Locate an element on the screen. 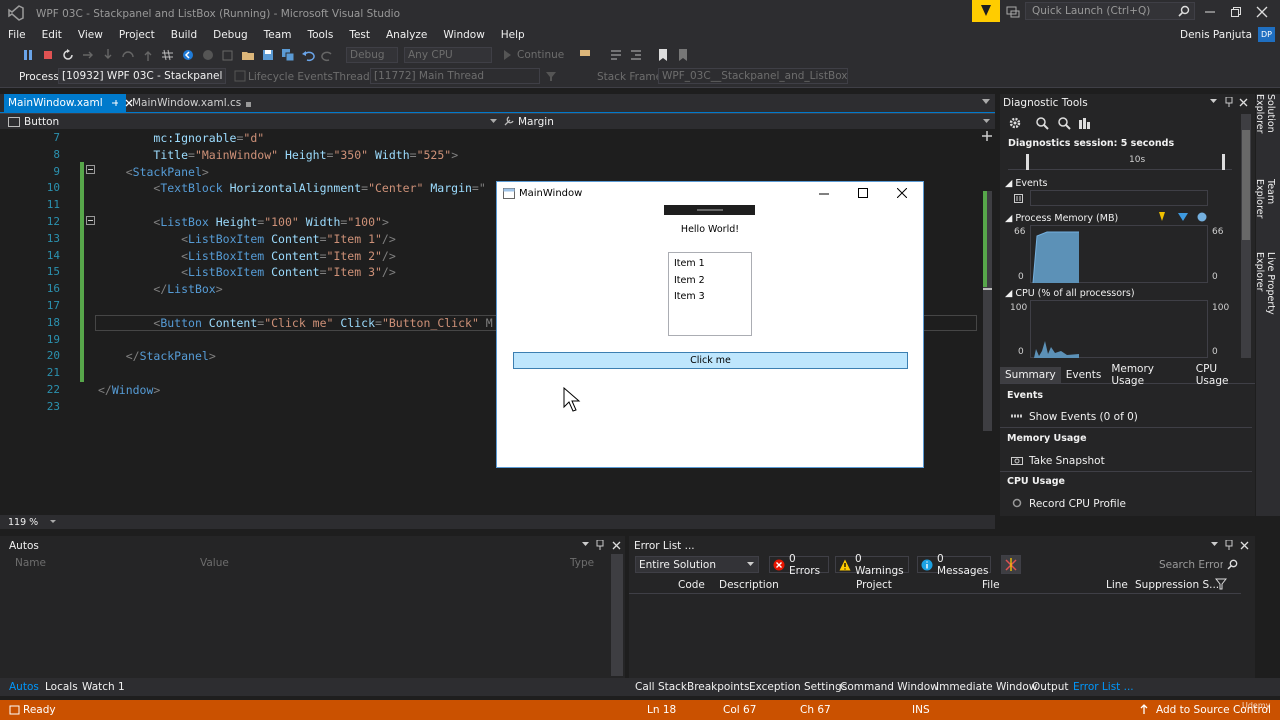  comment-icon is located at coordinates (616, 55).